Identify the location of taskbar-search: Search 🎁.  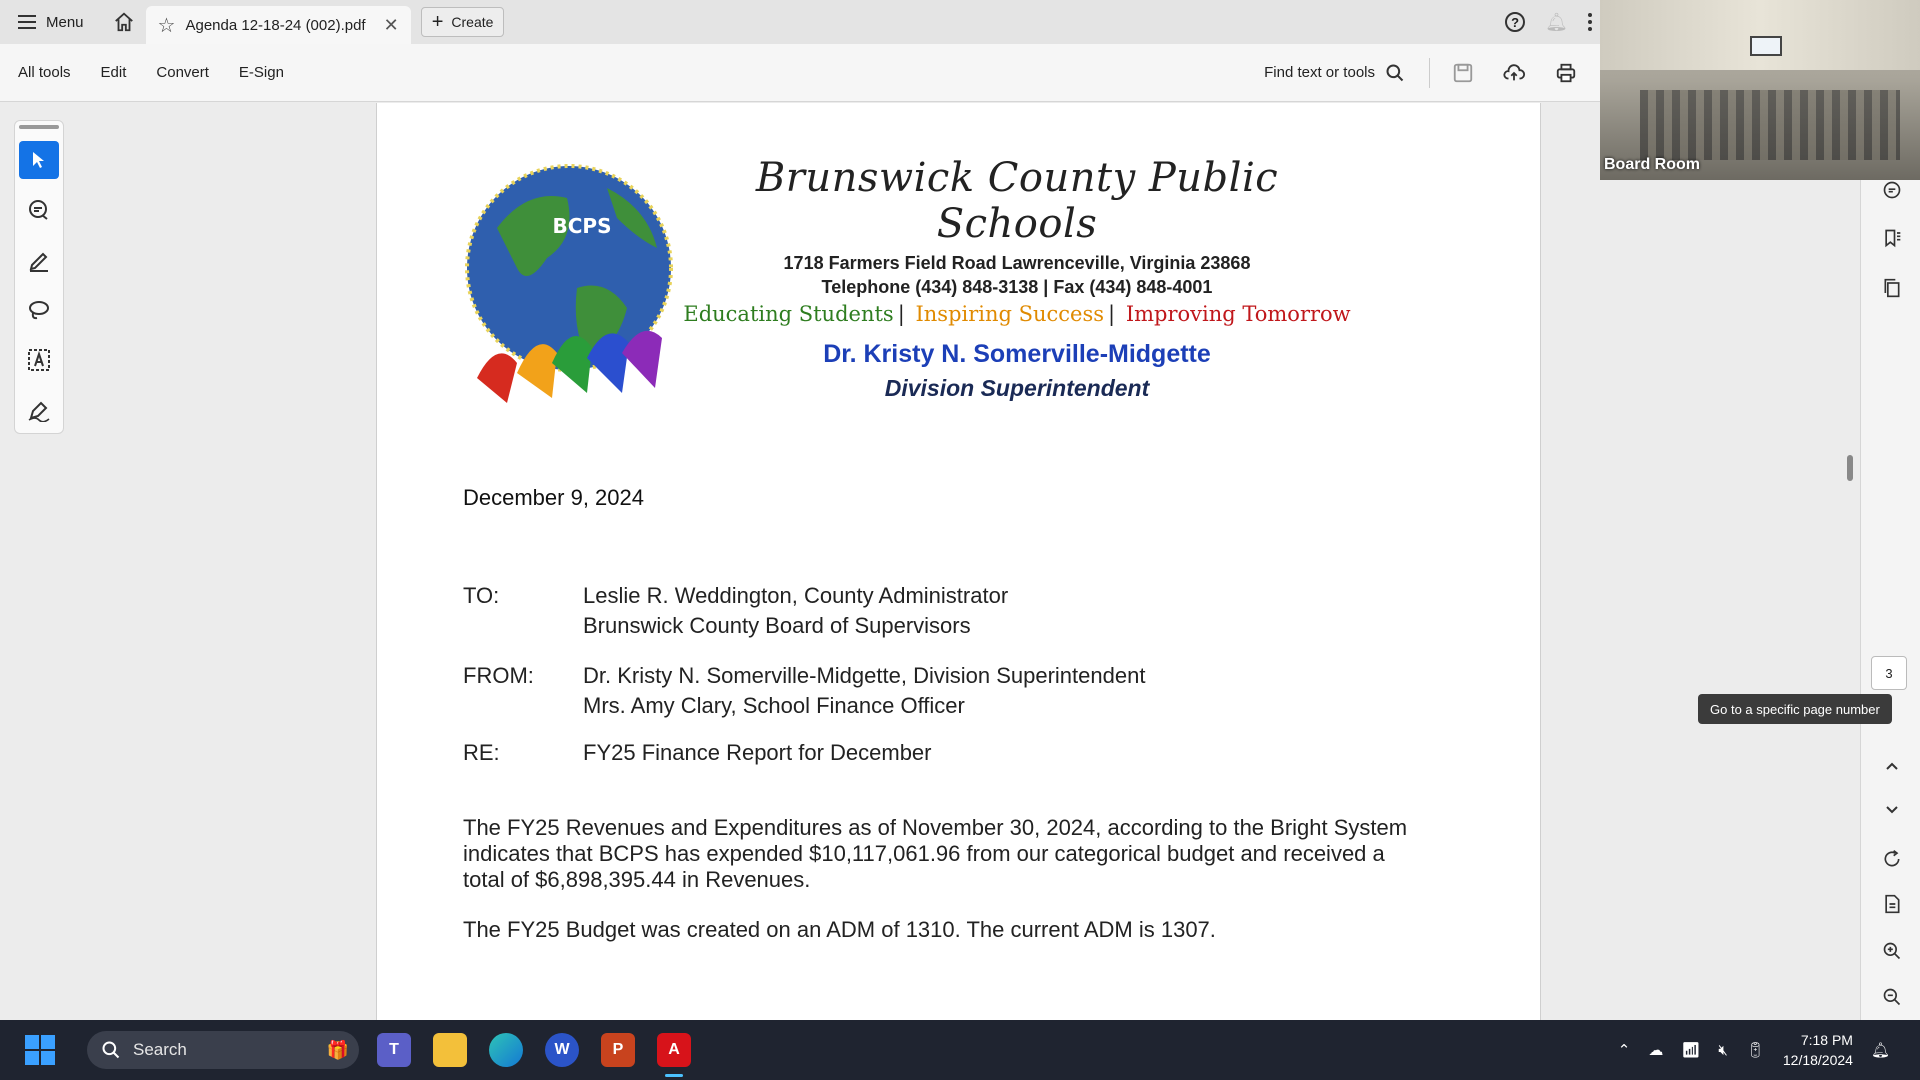
(223, 1050).